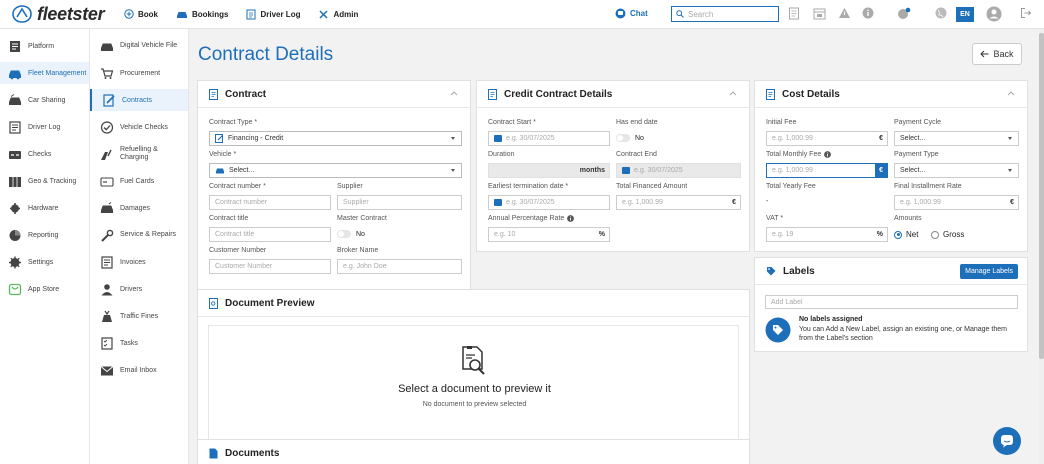  Describe the element at coordinates (965, 14) in the screenshot. I see `language-switch: EN` at that location.